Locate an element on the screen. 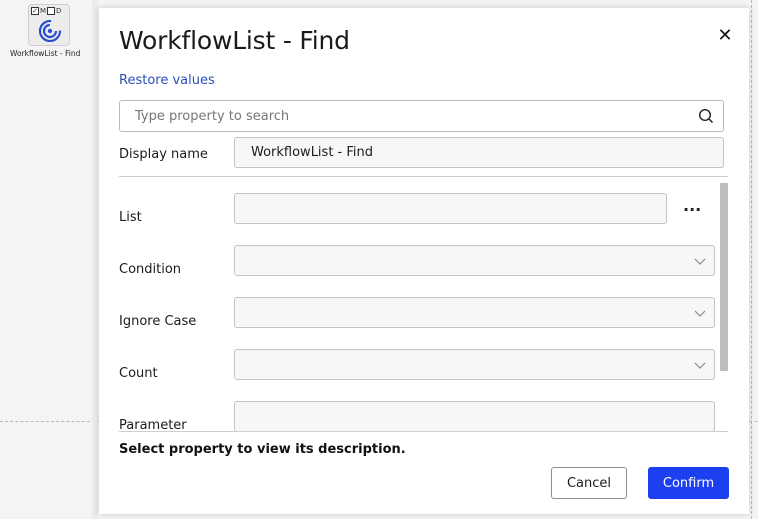 This screenshot has width=758, height=519. count-select is located at coordinates (474, 364).